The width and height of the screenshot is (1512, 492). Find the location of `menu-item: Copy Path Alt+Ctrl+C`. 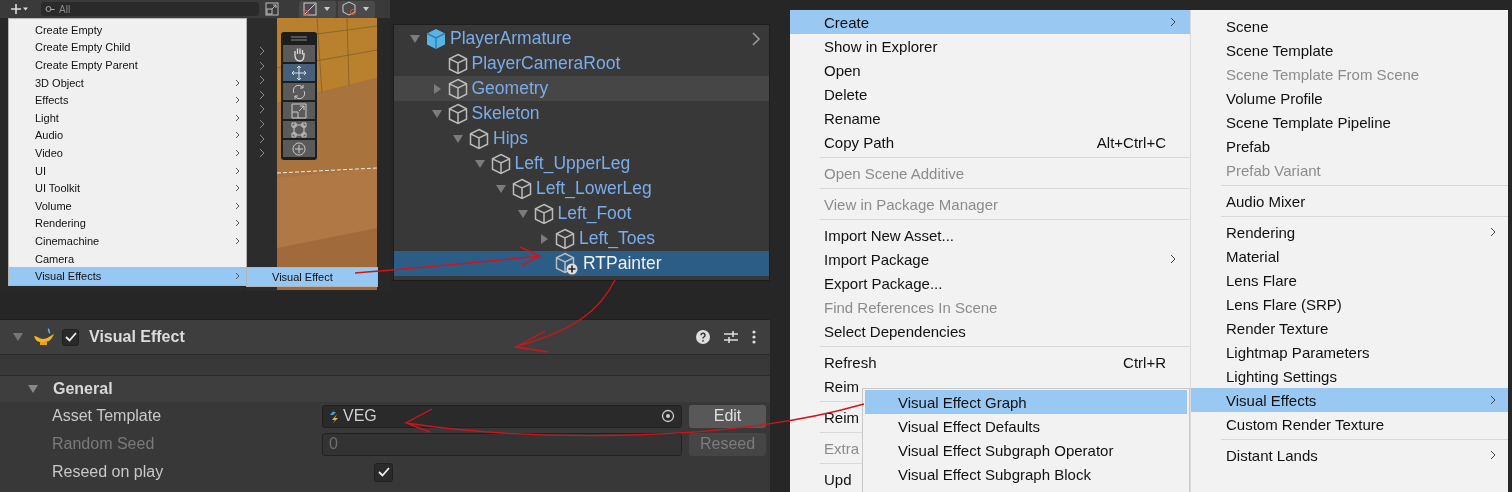

menu-item: Copy Path Alt+Ctrl+C is located at coordinates (990, 142).